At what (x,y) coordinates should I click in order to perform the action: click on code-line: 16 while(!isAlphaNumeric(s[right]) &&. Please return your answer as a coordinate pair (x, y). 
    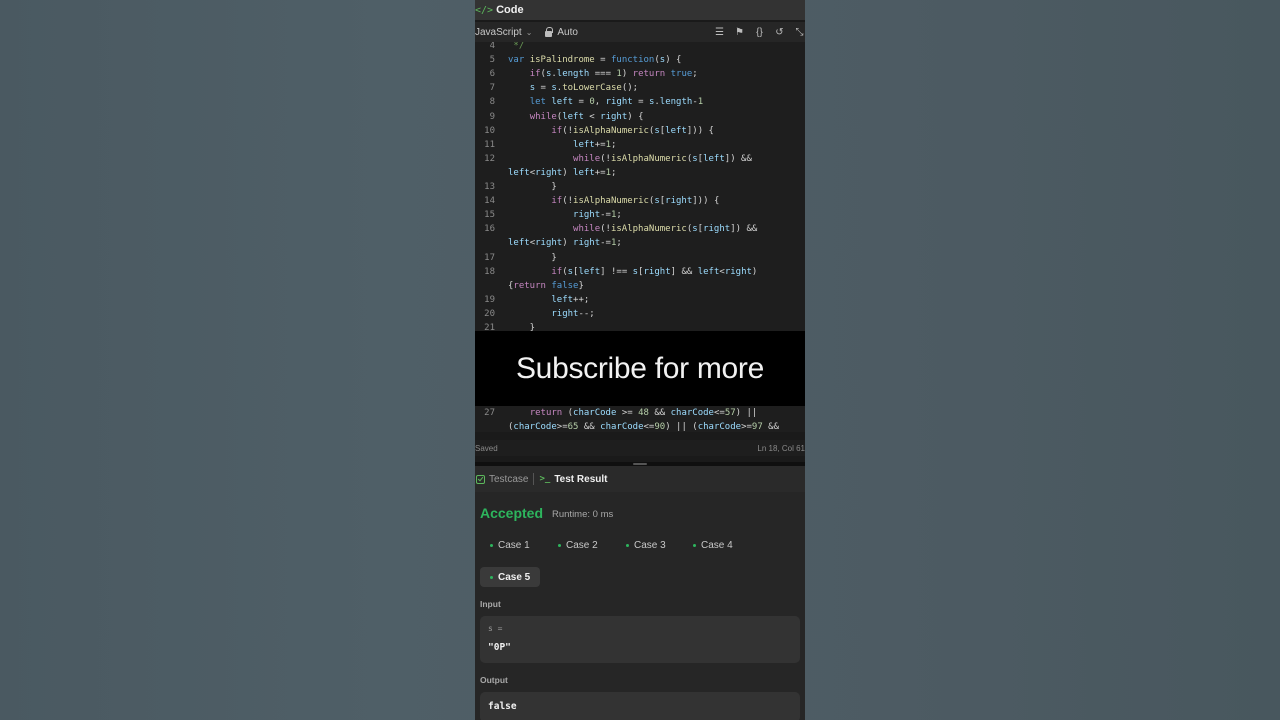
    Looking at the image, I should click on (640, 229).